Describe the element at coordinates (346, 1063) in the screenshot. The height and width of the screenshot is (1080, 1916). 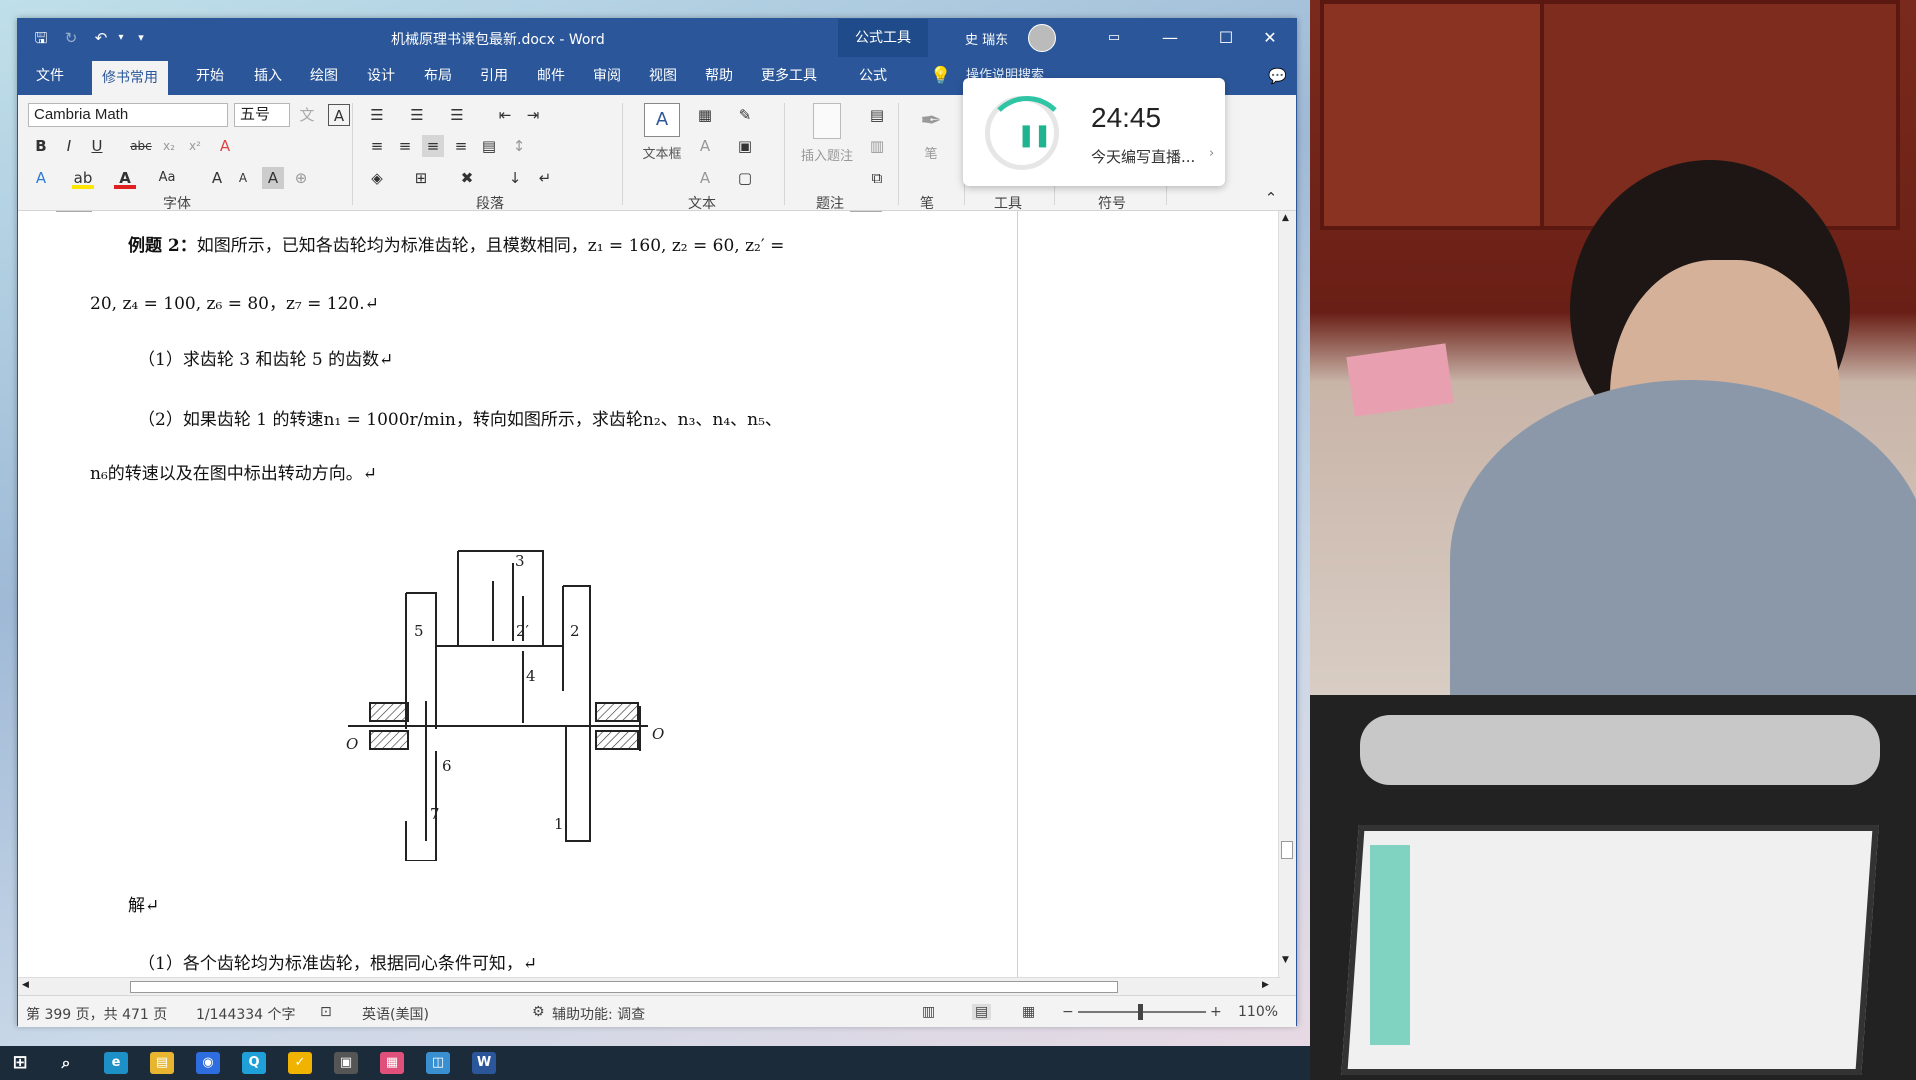
I see `app-icon: ▣` at that location.